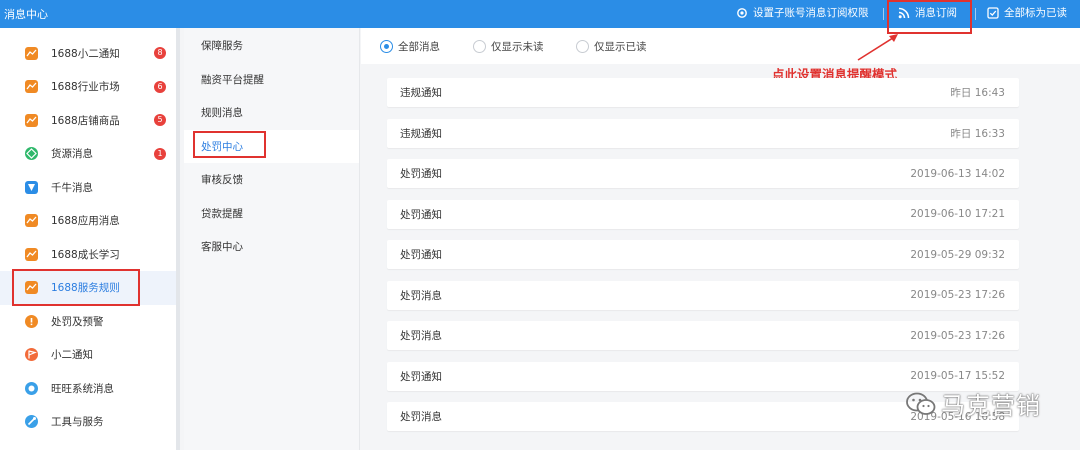 Image resolution: width=1080 pixels, height=450 pixels. What do you see at coordinates (222, 180) in the screenshot?
I see `subnav-item-label: 审核反馈` at bounding box center [222, 180].